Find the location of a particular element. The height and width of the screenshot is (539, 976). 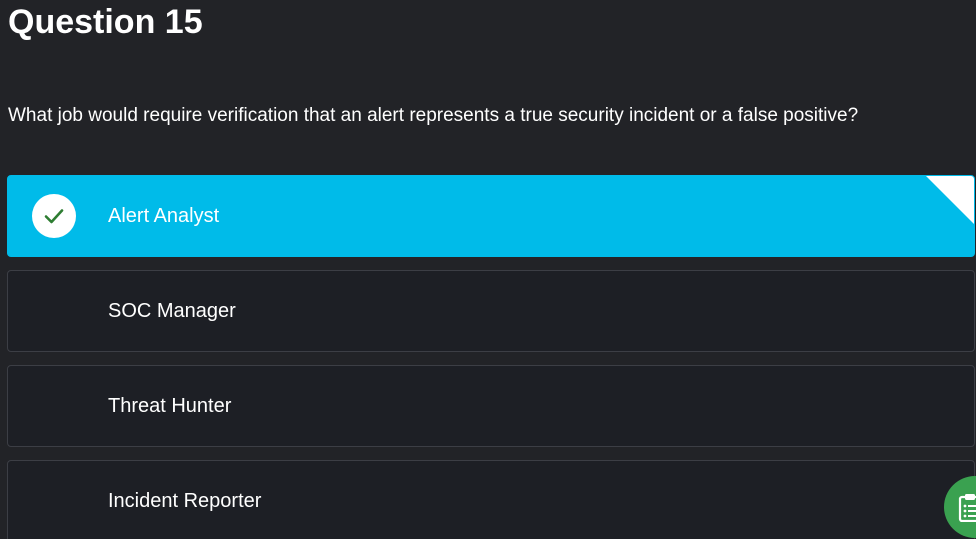

answer-option-label: Alert Analyst is located at coordinates (164, 216).